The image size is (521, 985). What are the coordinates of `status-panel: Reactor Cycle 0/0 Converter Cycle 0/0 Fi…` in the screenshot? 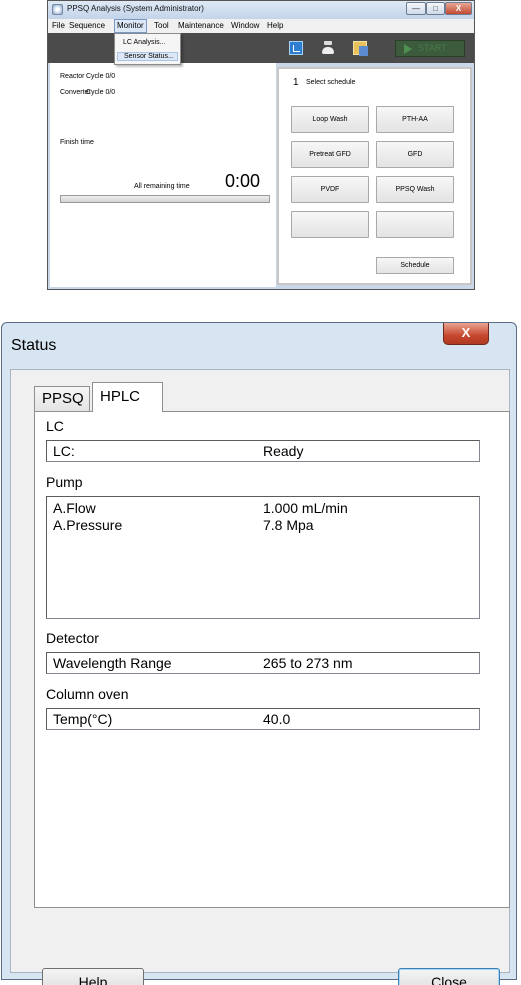 It's located at (163, 175).